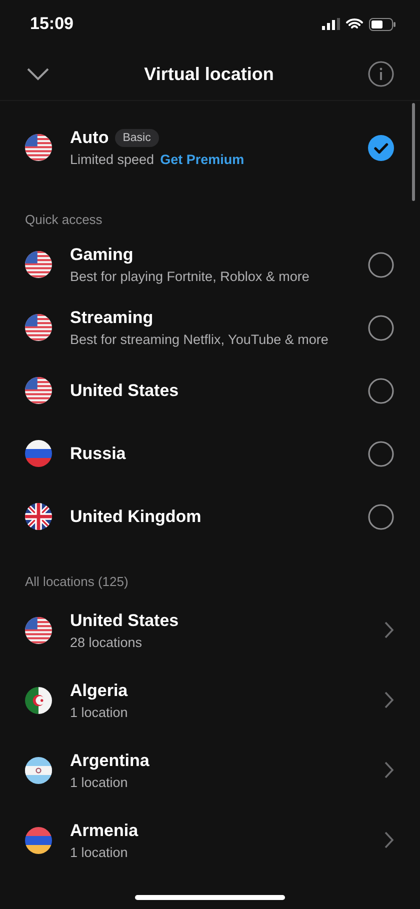 The image size is (420, 909). Describe the element at coordinates (107, 642) in the screenshot. I see `location-subtitle: 28 locations` at that location.